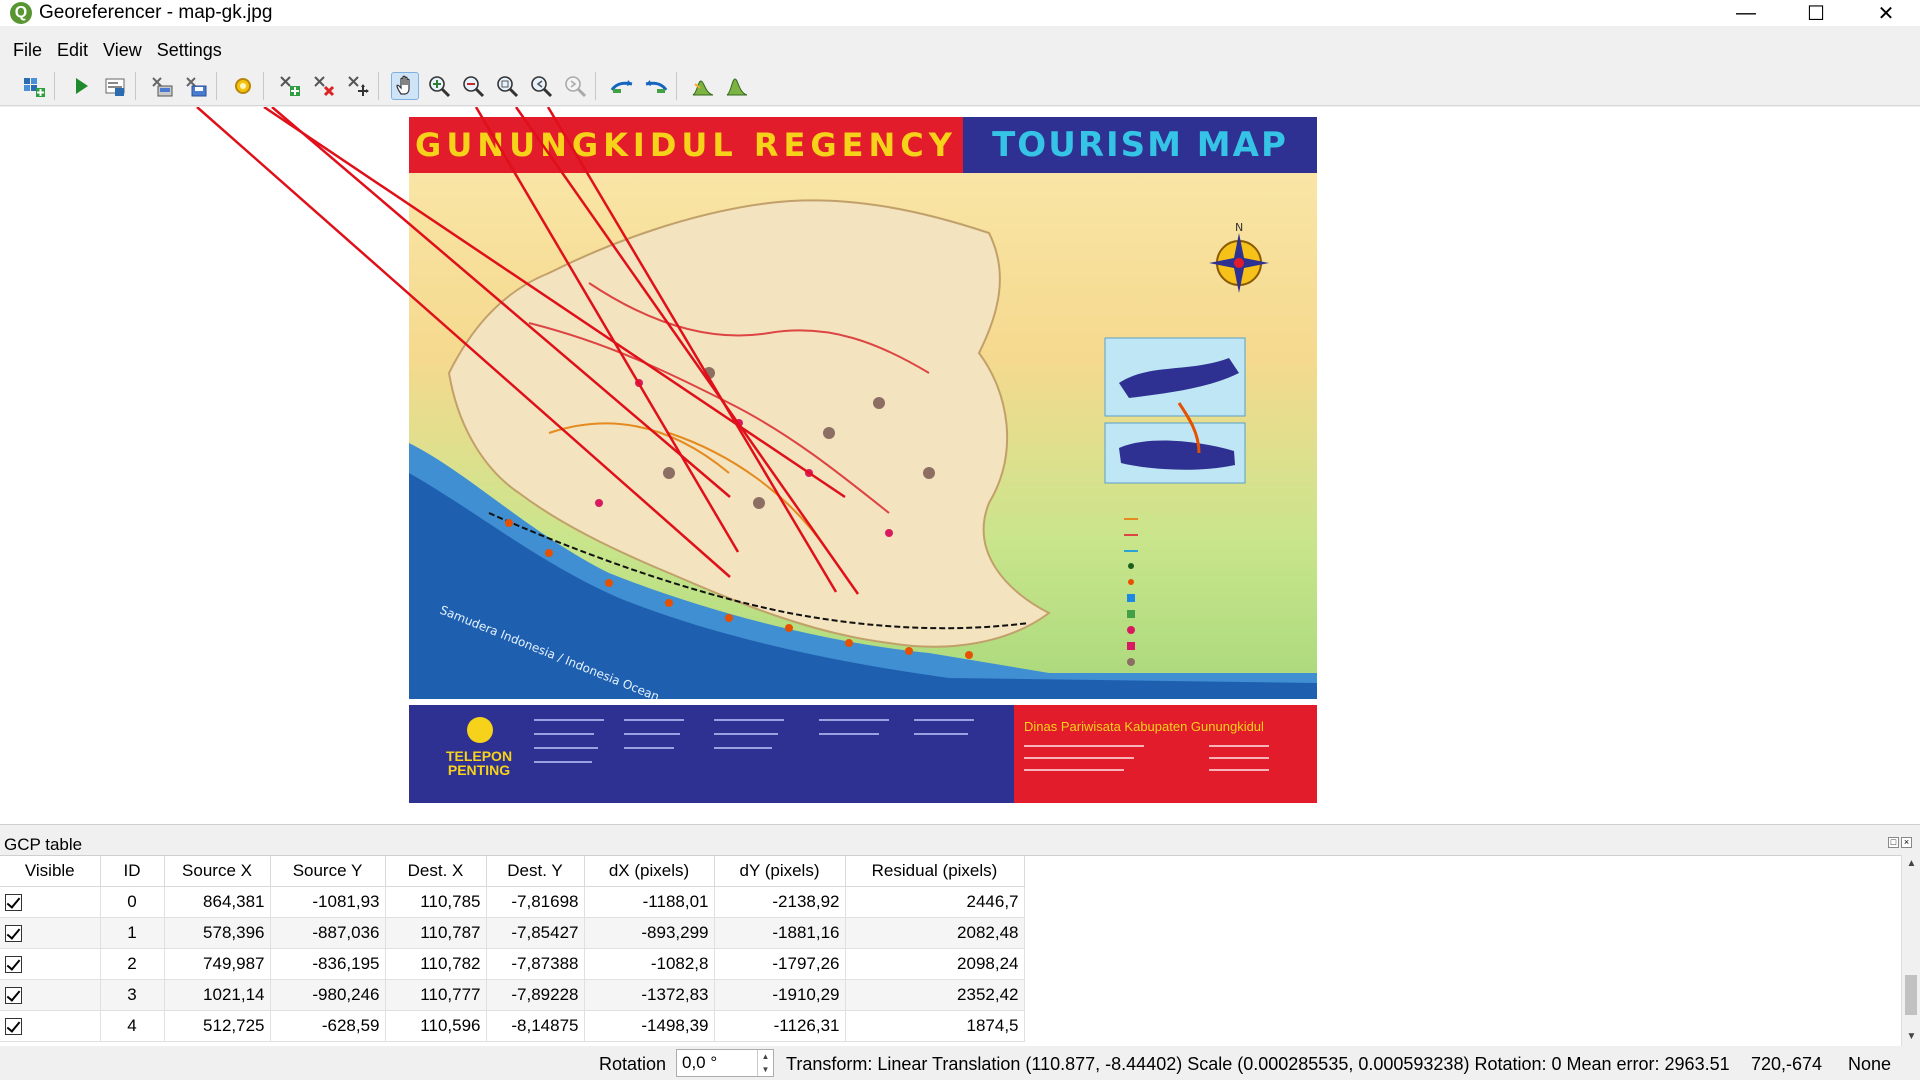 Image resolution: width=1920 pixels, height=1080 pixels. I want to click on menu-view: View, so click(122, 50).